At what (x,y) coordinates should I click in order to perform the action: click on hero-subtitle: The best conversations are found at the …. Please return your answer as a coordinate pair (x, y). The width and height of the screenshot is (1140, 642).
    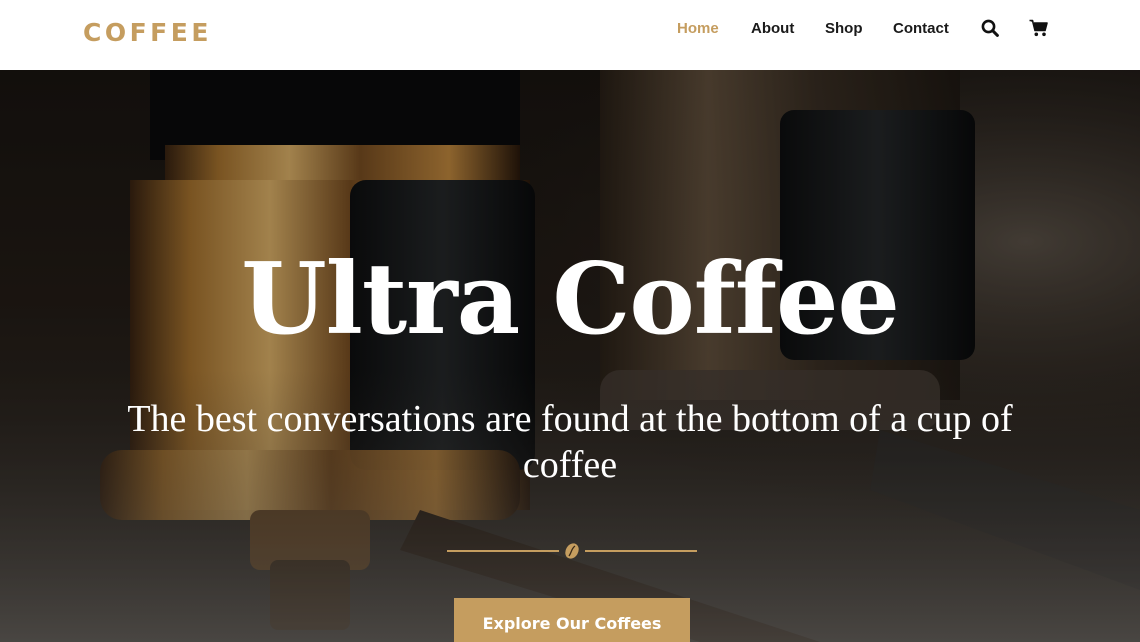
    Looking at the image, I should click on (570, 442).